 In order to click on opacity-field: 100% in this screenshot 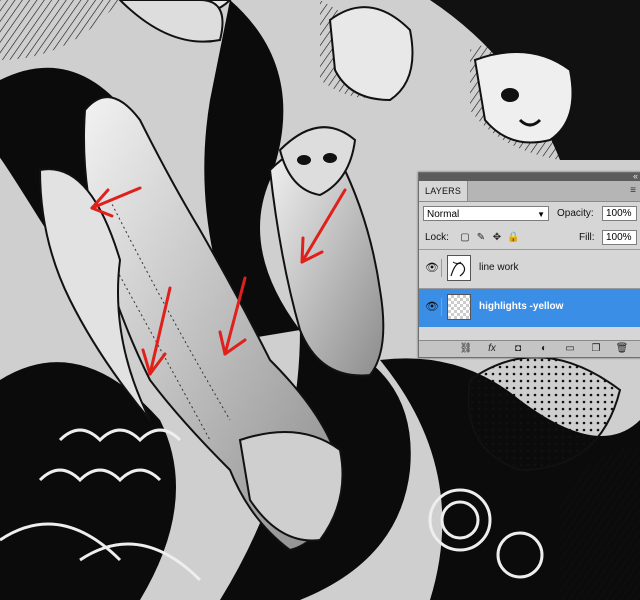, I will do `click(619, 213)`.